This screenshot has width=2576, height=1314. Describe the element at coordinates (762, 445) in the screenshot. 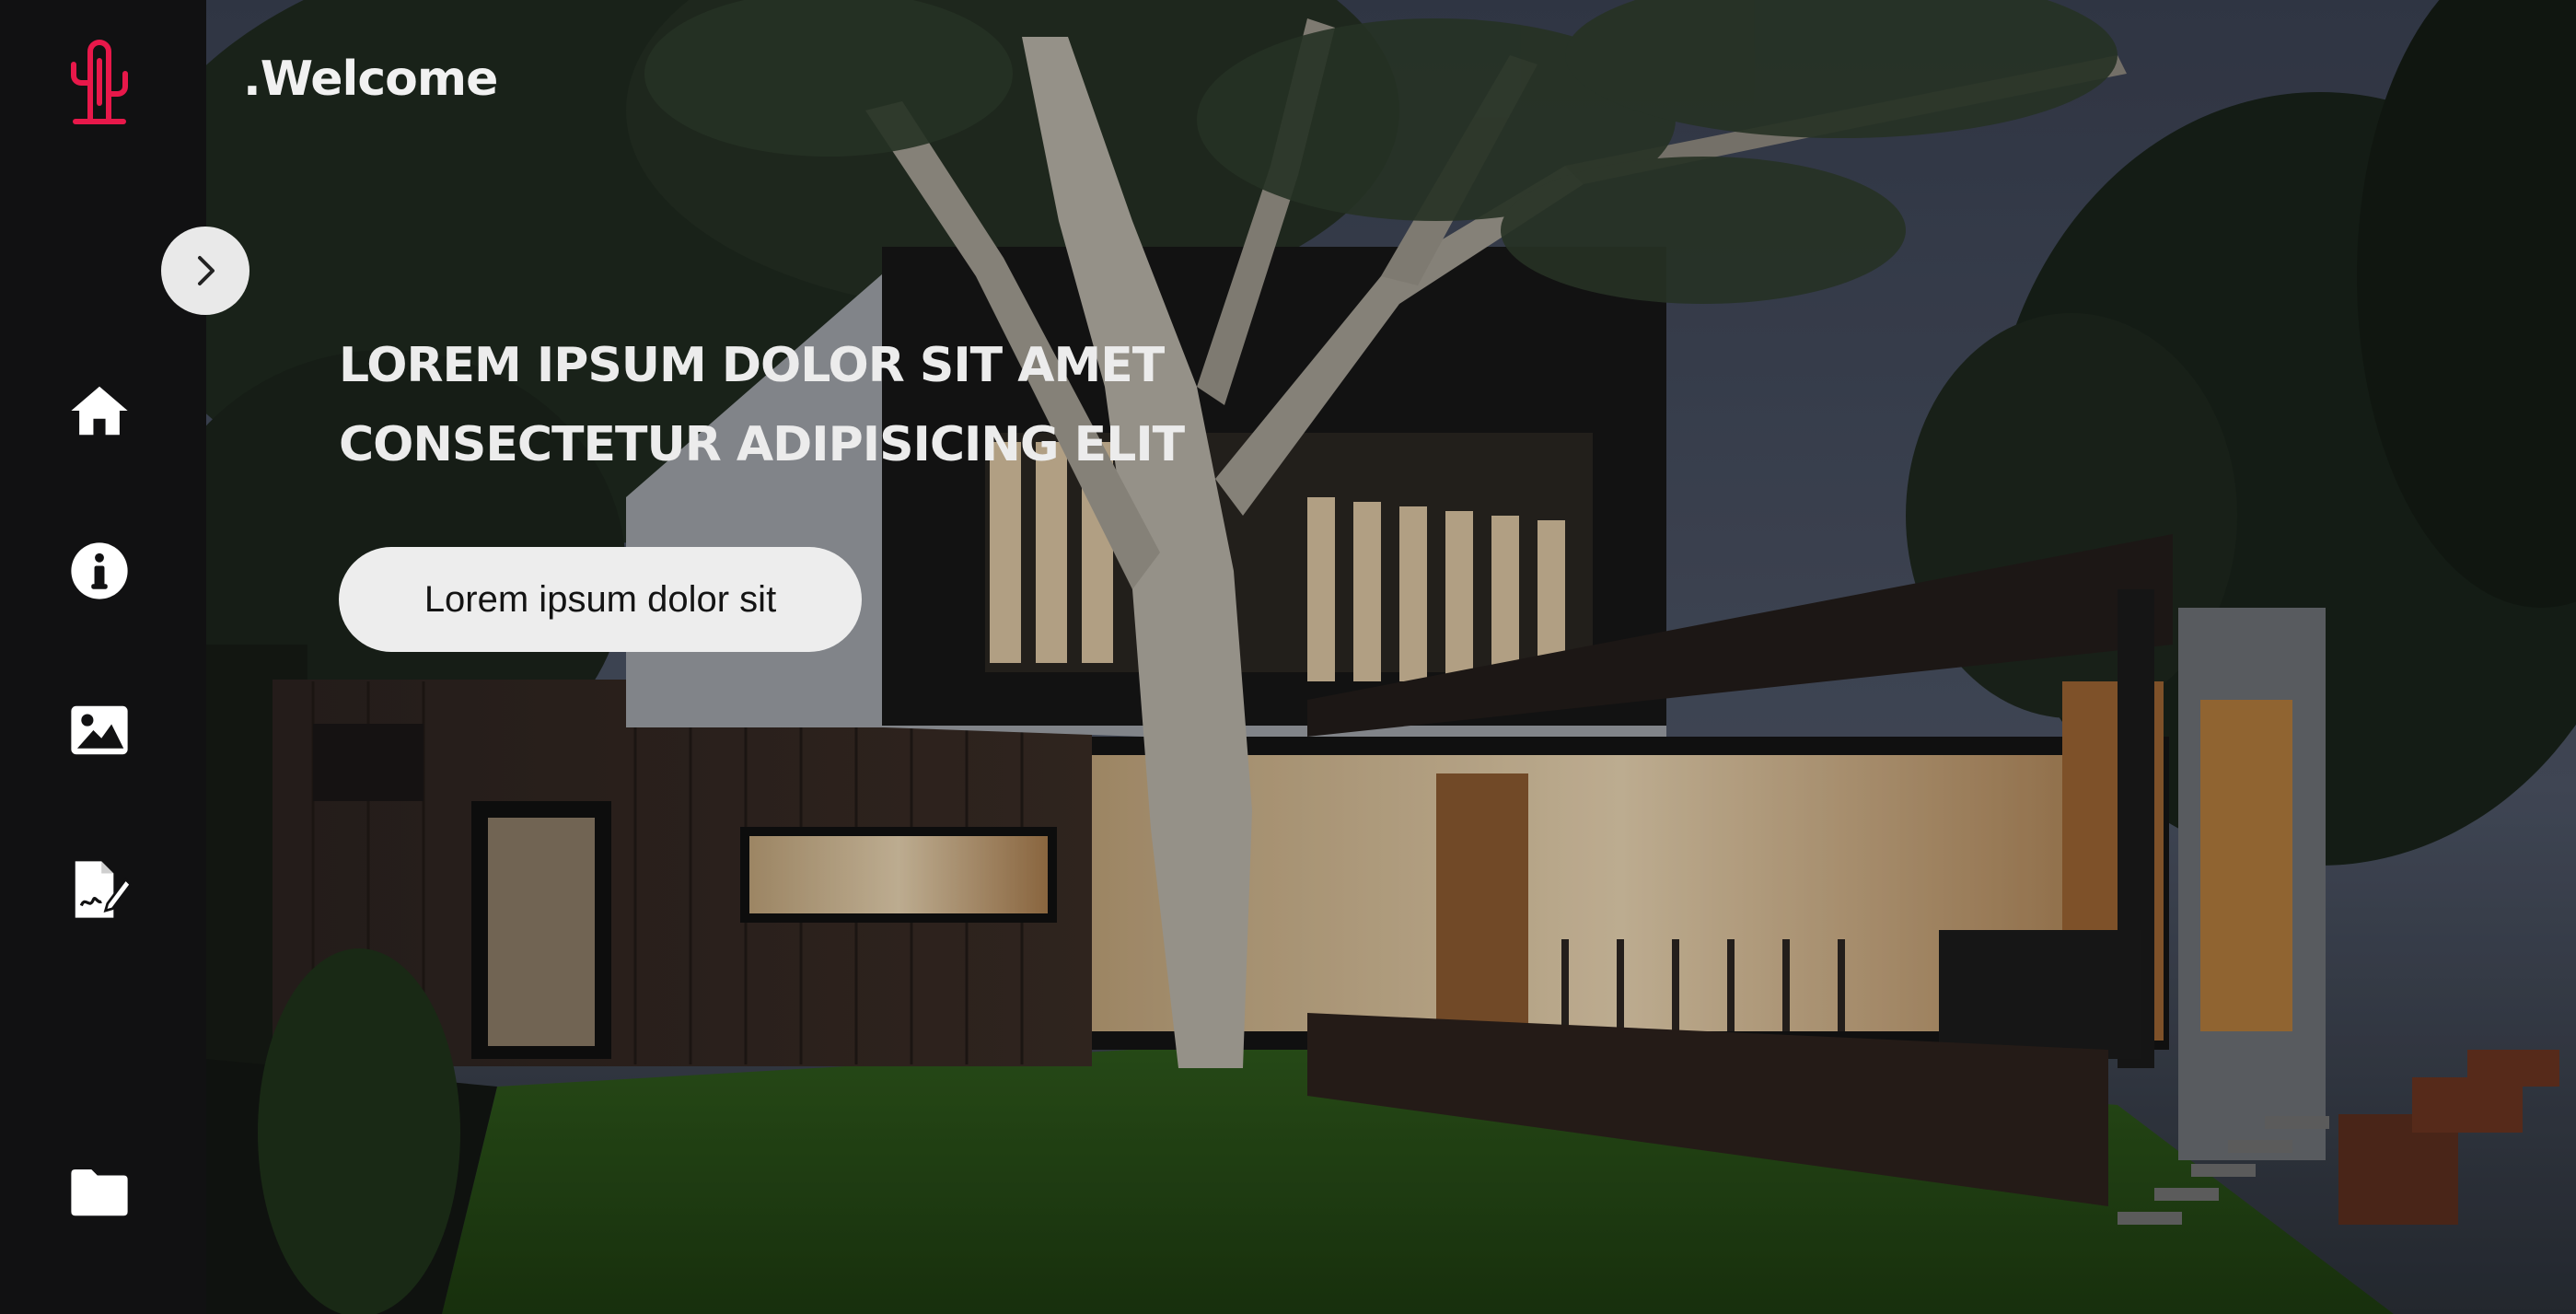

I see `hero-heading-line-2: CONSECTETUR ADIPISICING ELIT` at that location.